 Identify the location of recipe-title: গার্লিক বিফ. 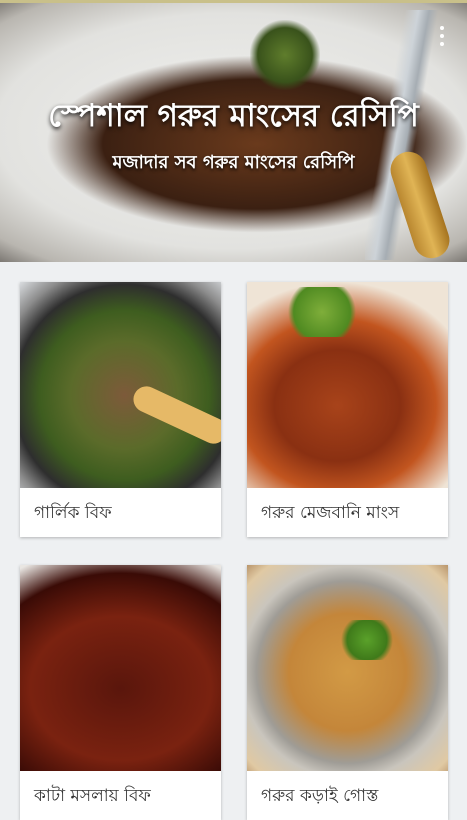
(73, 513).